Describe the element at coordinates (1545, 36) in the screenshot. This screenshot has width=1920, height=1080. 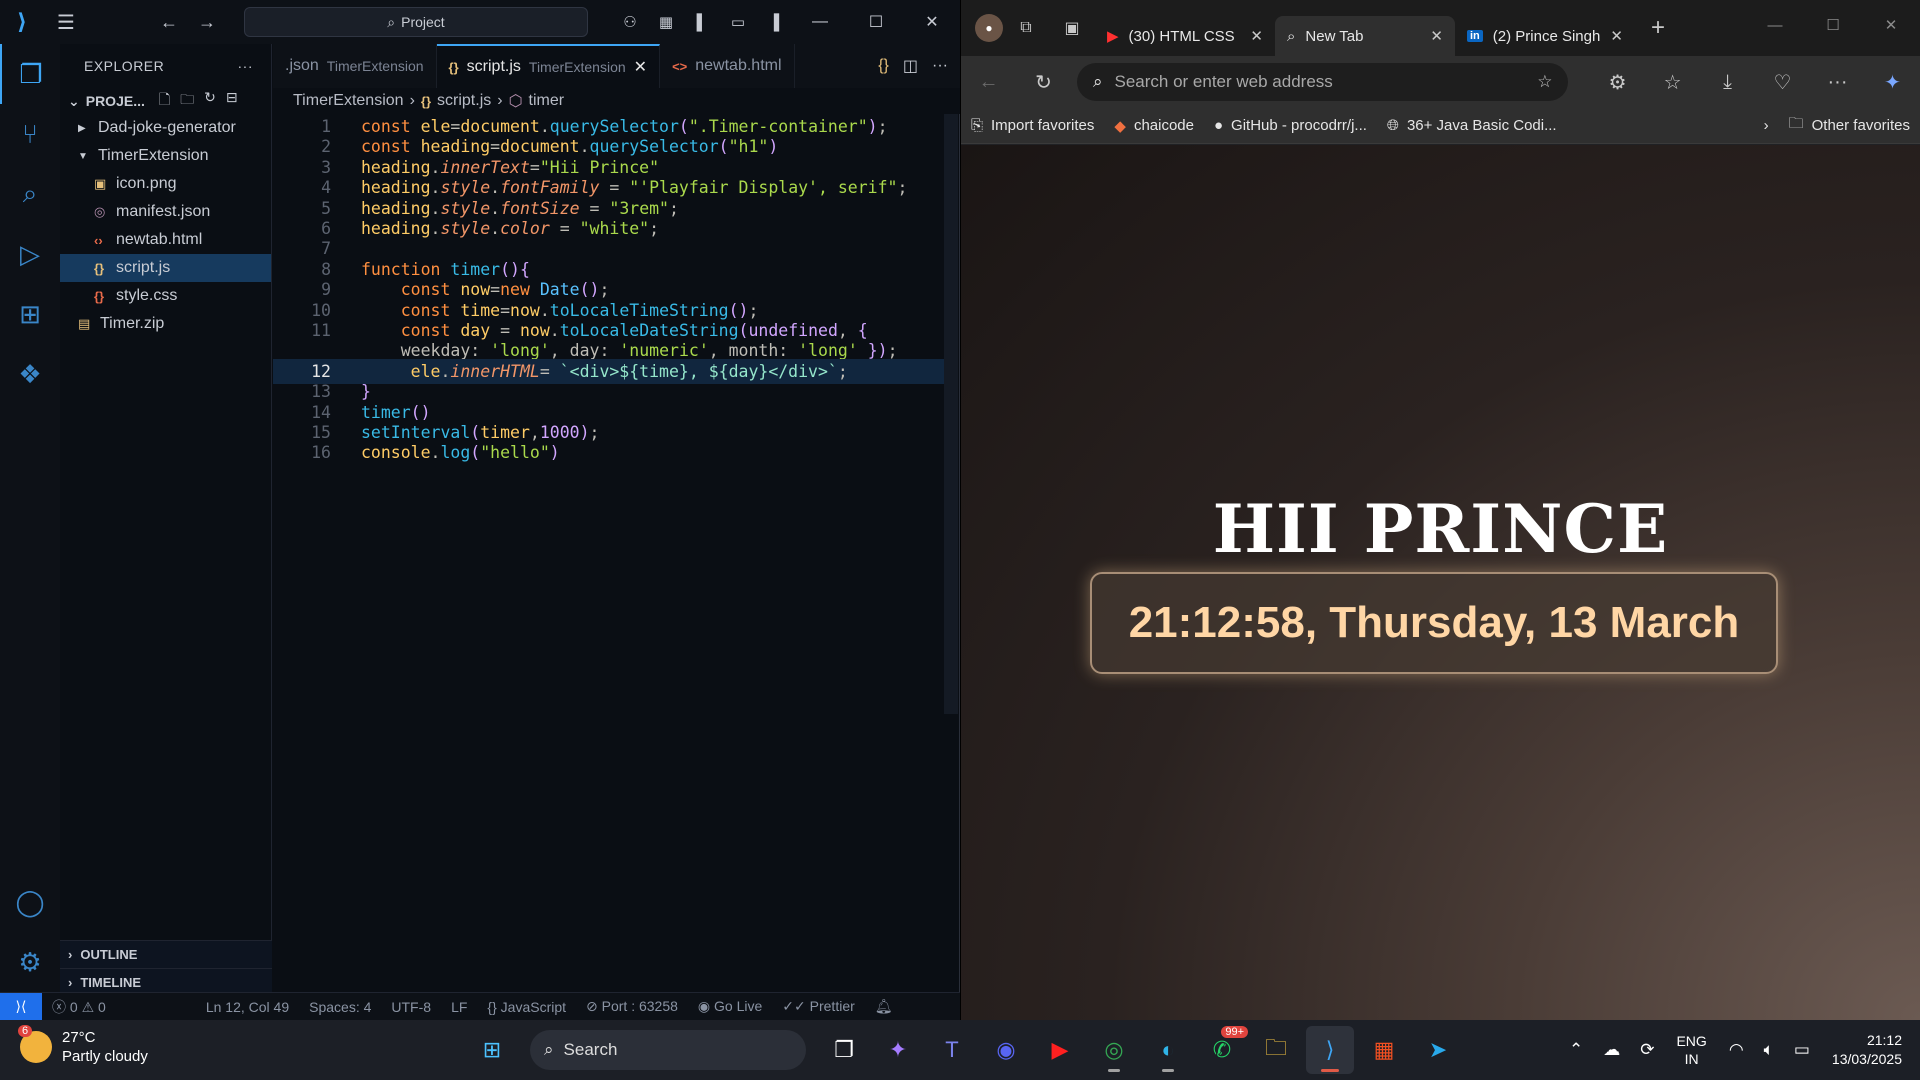
I see `browser-tab-linkedin: in (2) Prince Singh ✕` at that location.